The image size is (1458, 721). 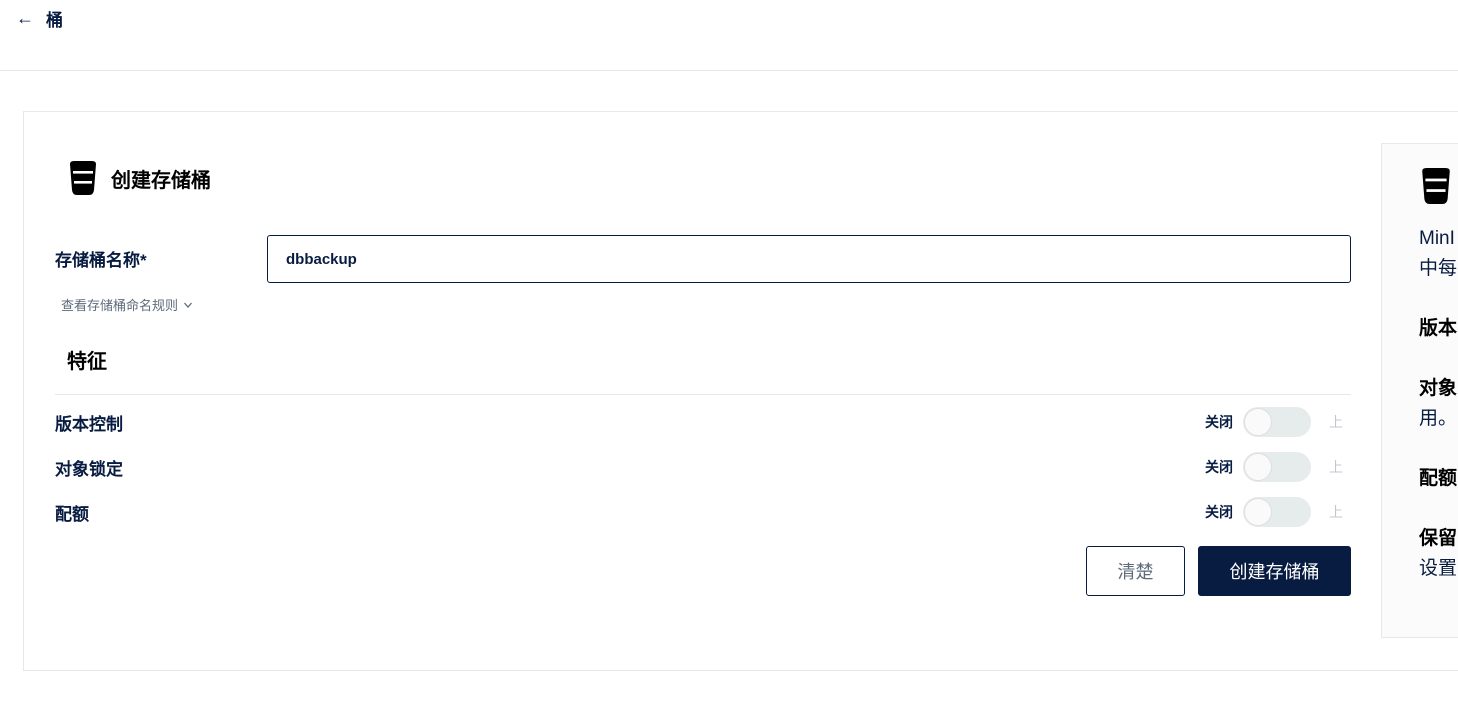 I want to click on versioning-toggle, so click(x=1277, y=422).